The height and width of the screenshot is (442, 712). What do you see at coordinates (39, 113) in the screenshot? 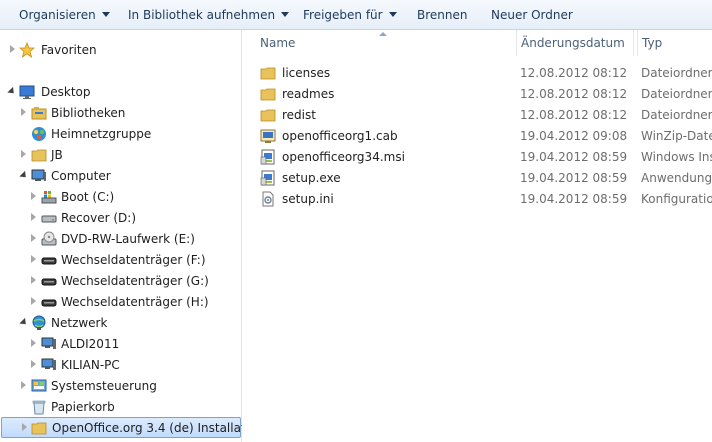
I see `library-icon` at bounding box center [39, 113].